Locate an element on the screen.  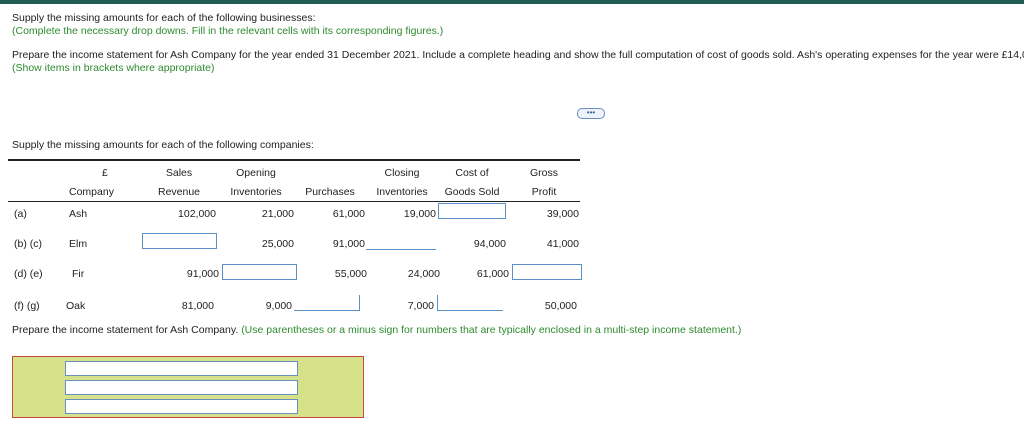
gross-value: 41,000 is located at coordinates (562, 244).